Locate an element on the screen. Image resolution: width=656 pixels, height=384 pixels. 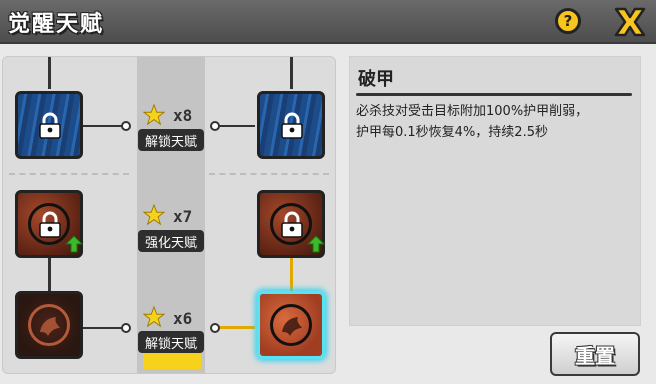
close-icon is located at coordinates (630, 22).